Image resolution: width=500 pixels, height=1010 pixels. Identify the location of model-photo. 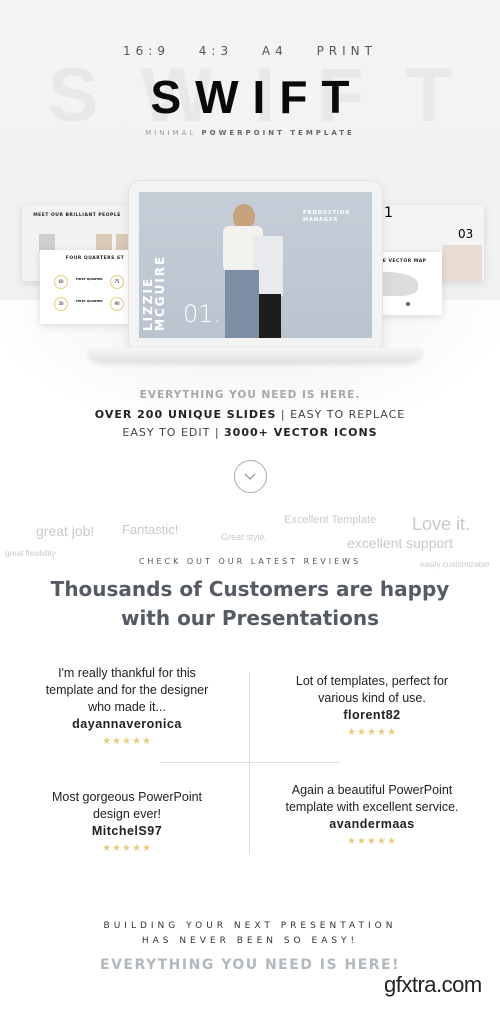
(253, 269).